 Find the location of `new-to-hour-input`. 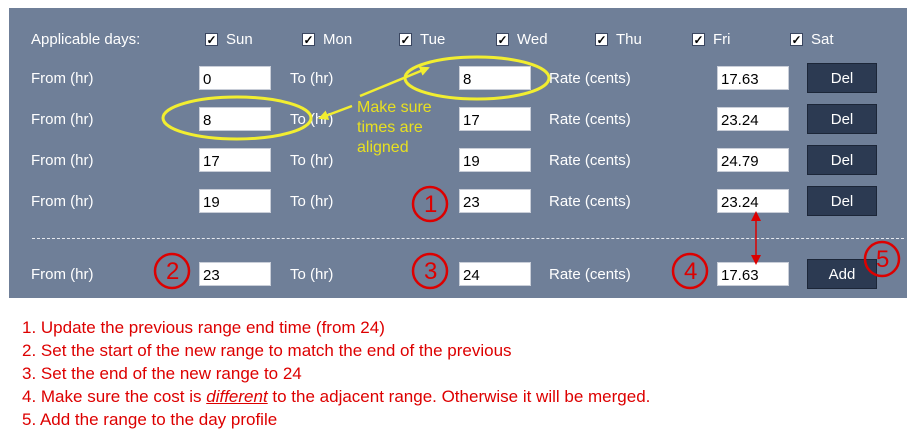

new-to-hour-input is located at coordinates (495, 274).